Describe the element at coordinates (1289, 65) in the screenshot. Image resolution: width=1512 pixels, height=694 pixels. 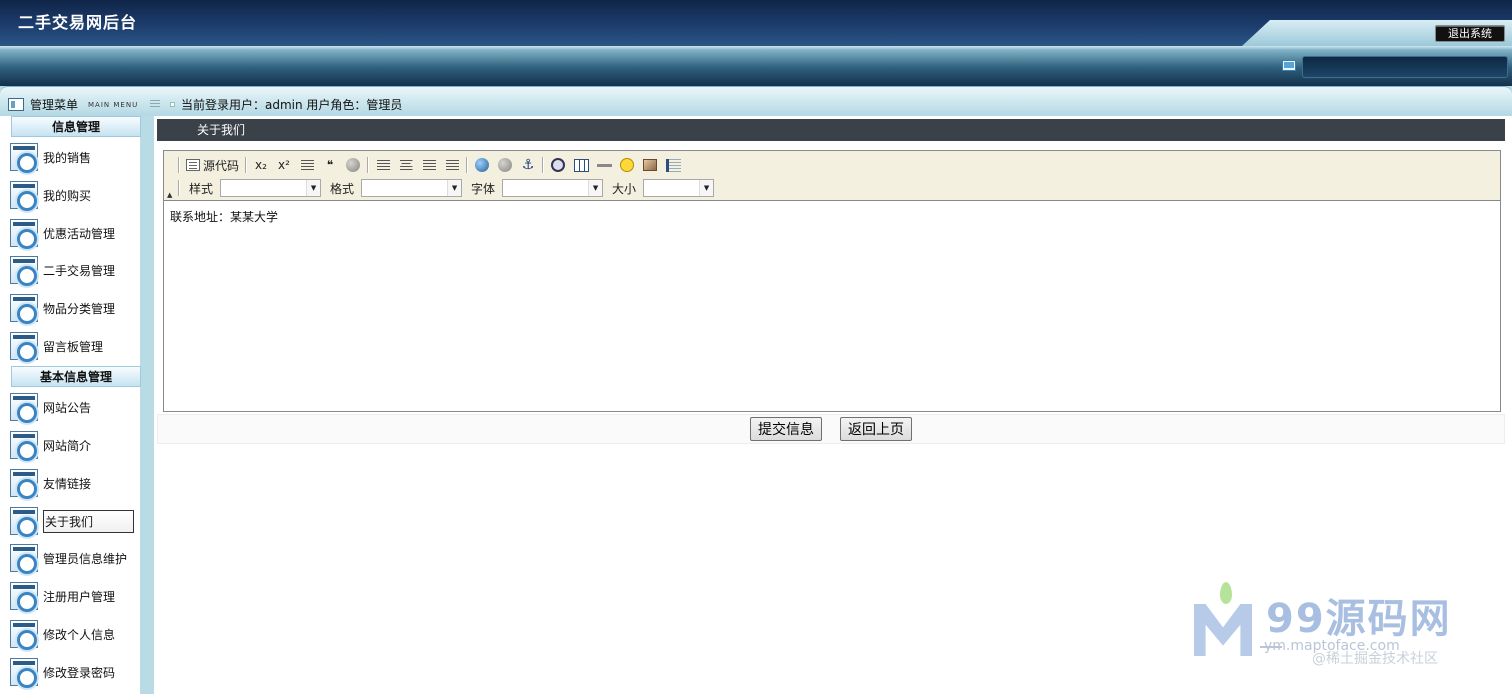
I see `monitor-icon` at that location.